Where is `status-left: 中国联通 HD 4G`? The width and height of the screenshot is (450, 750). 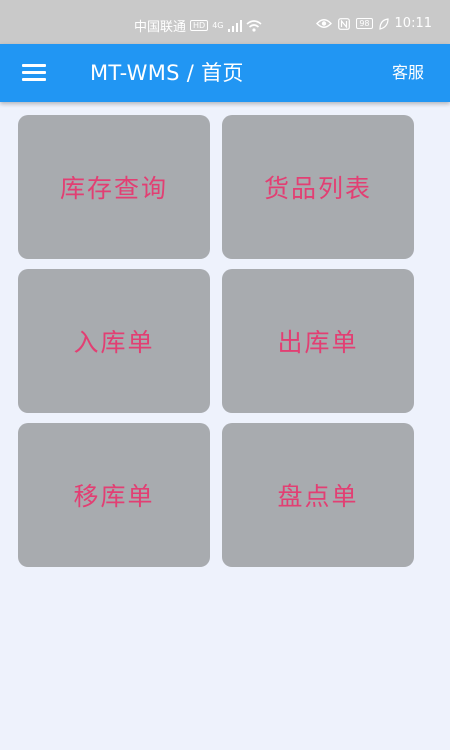
status-left: 中国联通 HD 4G is located at coordinates (198, 25).